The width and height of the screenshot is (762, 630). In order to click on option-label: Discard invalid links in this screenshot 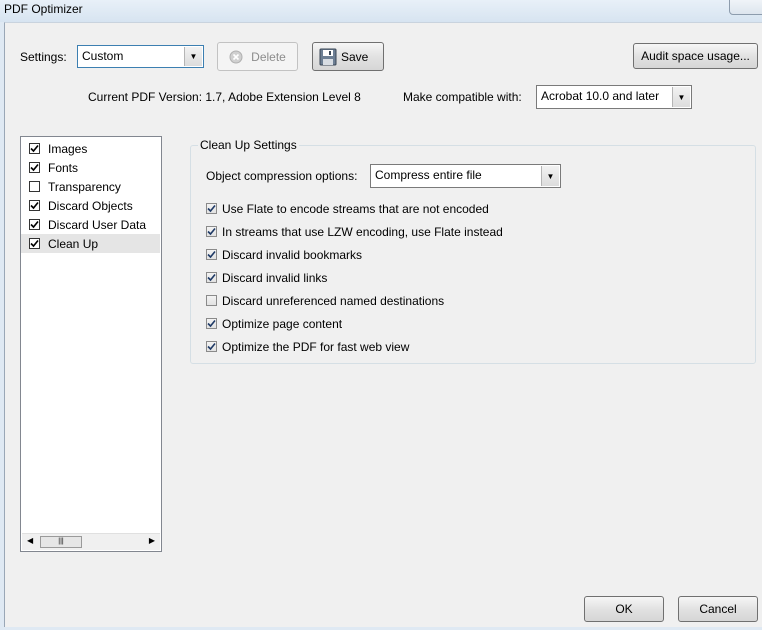, I will do `click(275, 278)`.